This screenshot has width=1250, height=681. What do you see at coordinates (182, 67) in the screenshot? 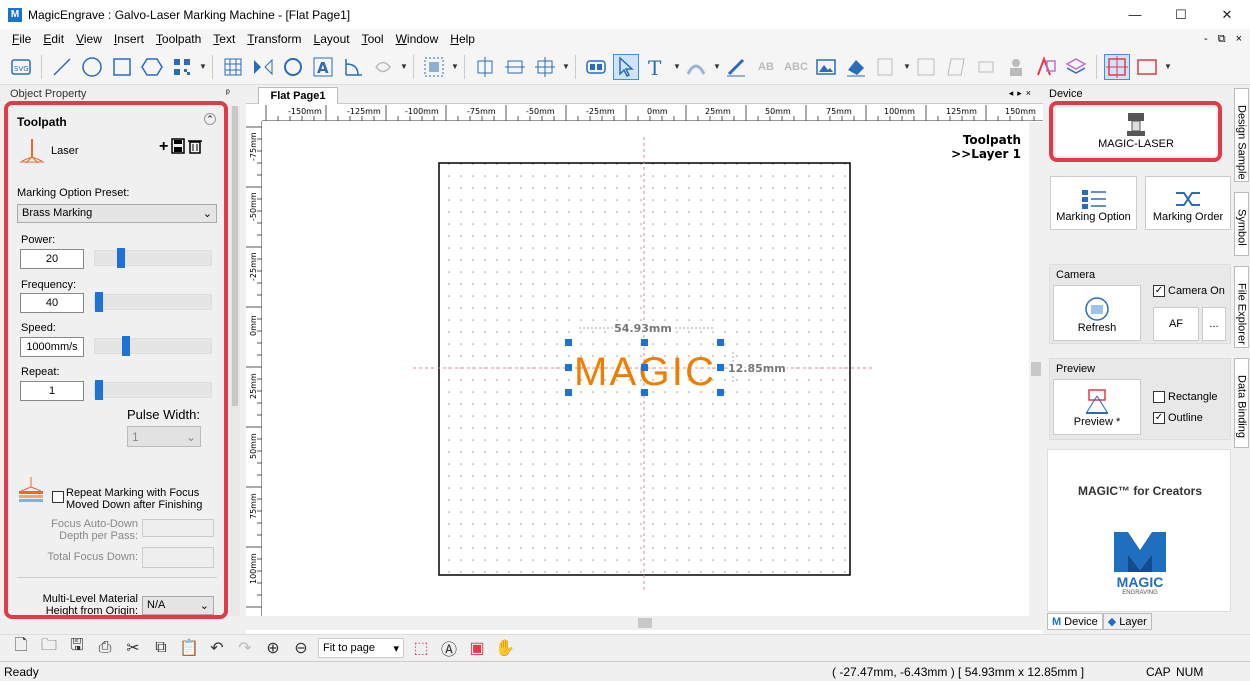
I see `qrcode-icon` at bounding box center [182, 67].